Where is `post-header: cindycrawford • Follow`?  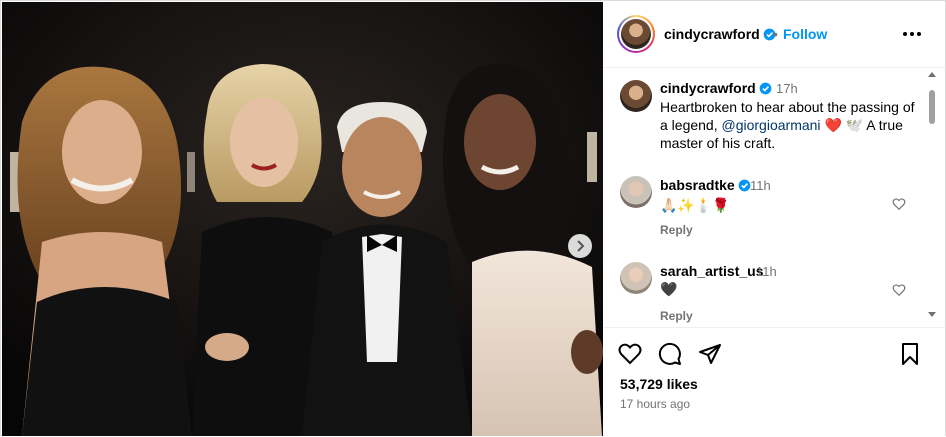 post-header: cindycrawford • Follow is located at coordinates (774, 35).